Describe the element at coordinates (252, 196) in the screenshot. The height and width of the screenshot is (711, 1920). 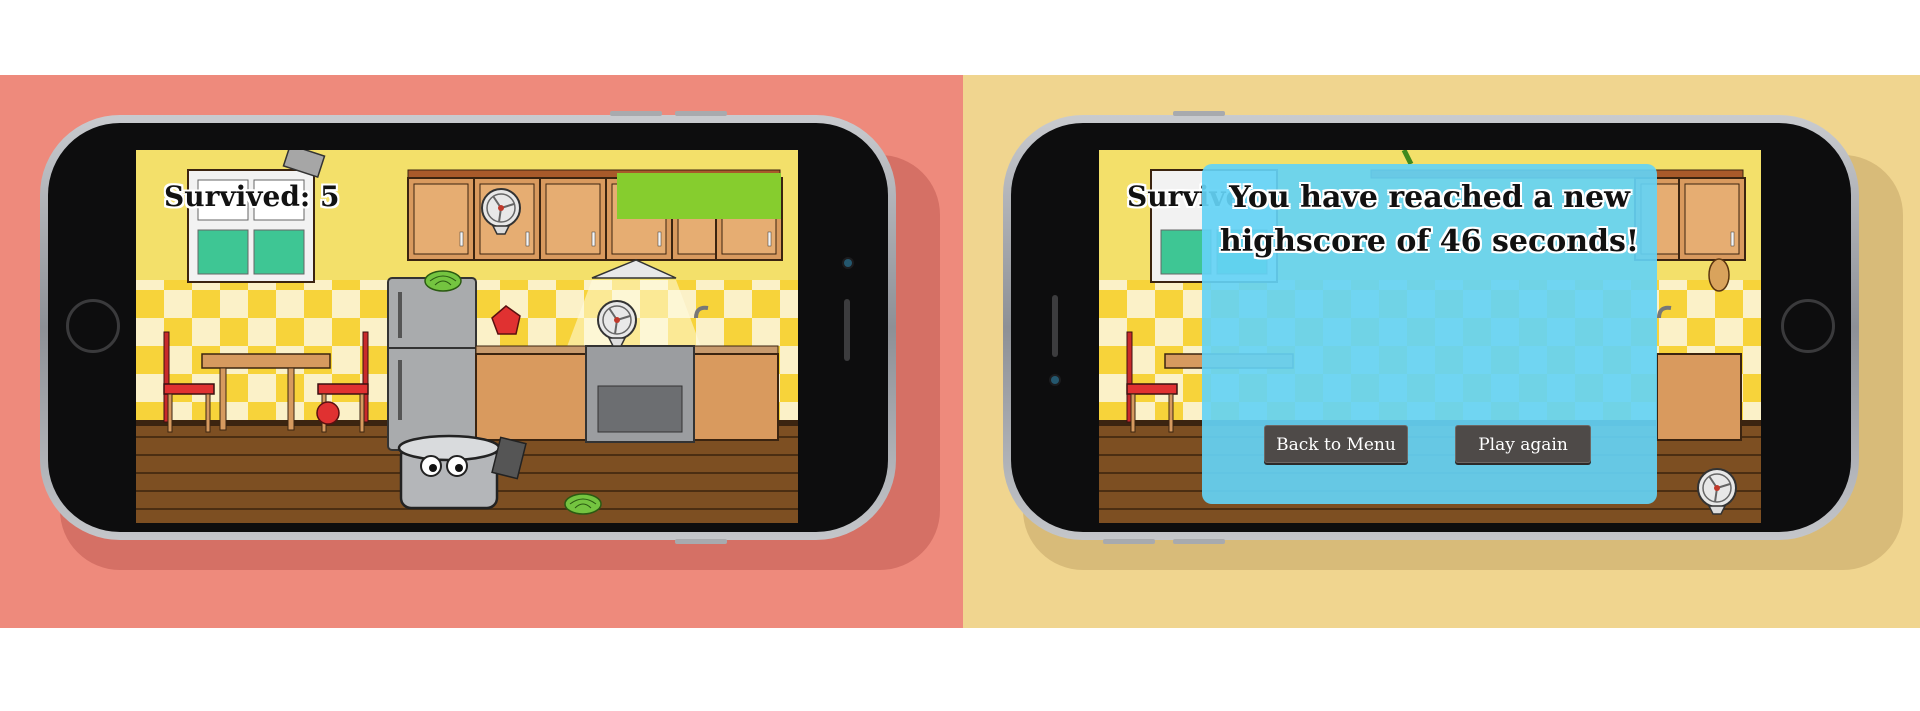
I see `survived-counter: Survived: 5` at that location.